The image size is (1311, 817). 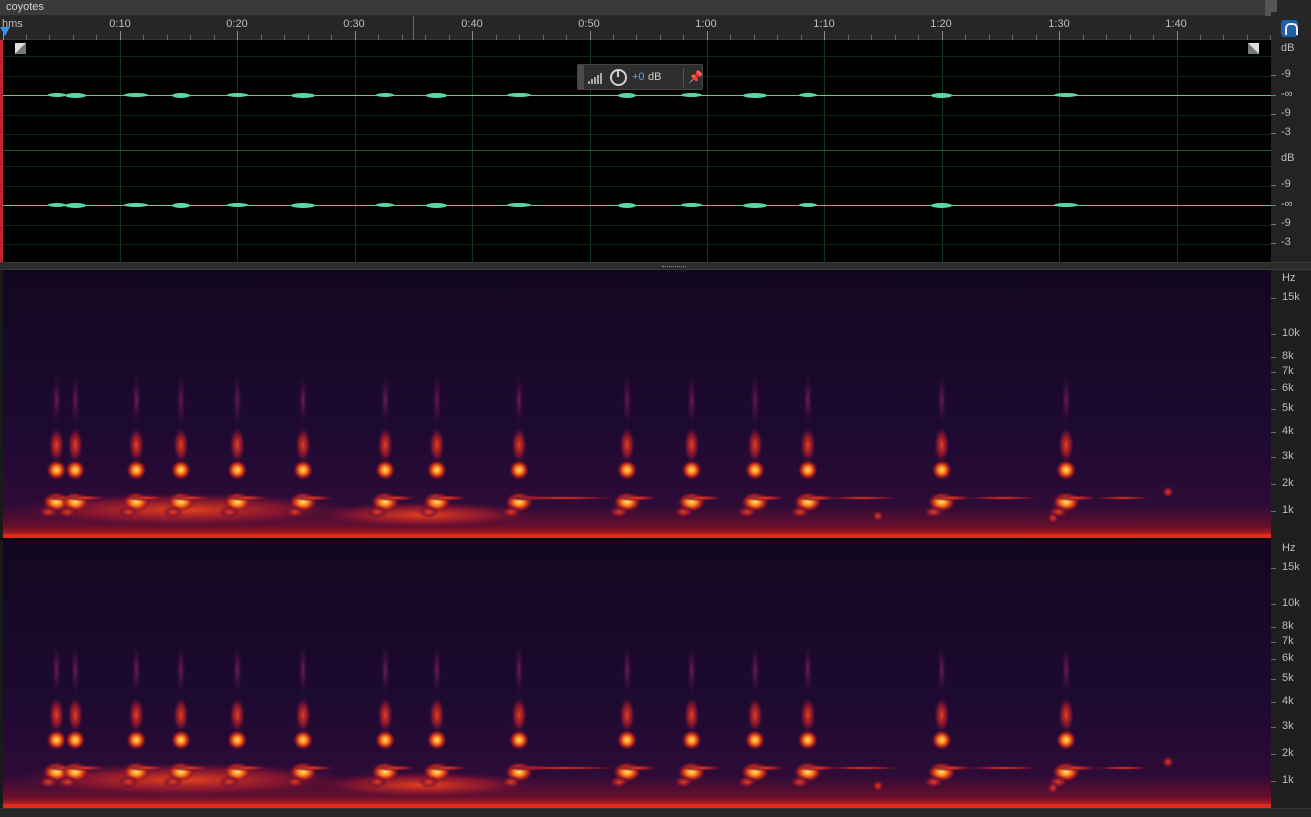 I want to click on hz-label: 2k, so click(x=1288, y=753).